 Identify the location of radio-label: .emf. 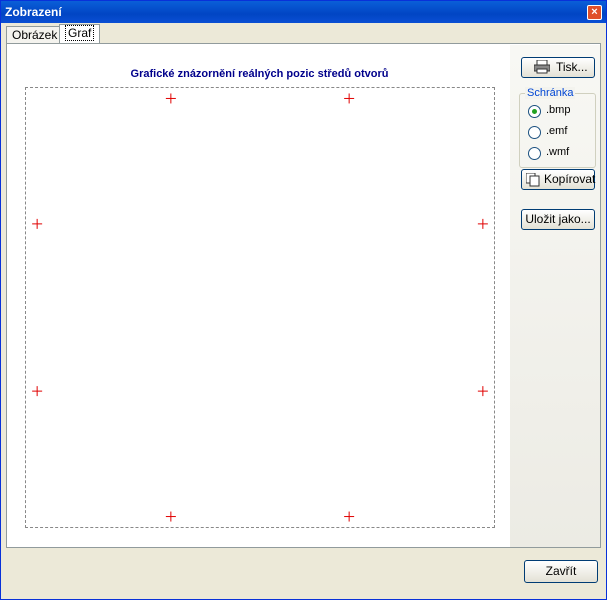
(557, 131).